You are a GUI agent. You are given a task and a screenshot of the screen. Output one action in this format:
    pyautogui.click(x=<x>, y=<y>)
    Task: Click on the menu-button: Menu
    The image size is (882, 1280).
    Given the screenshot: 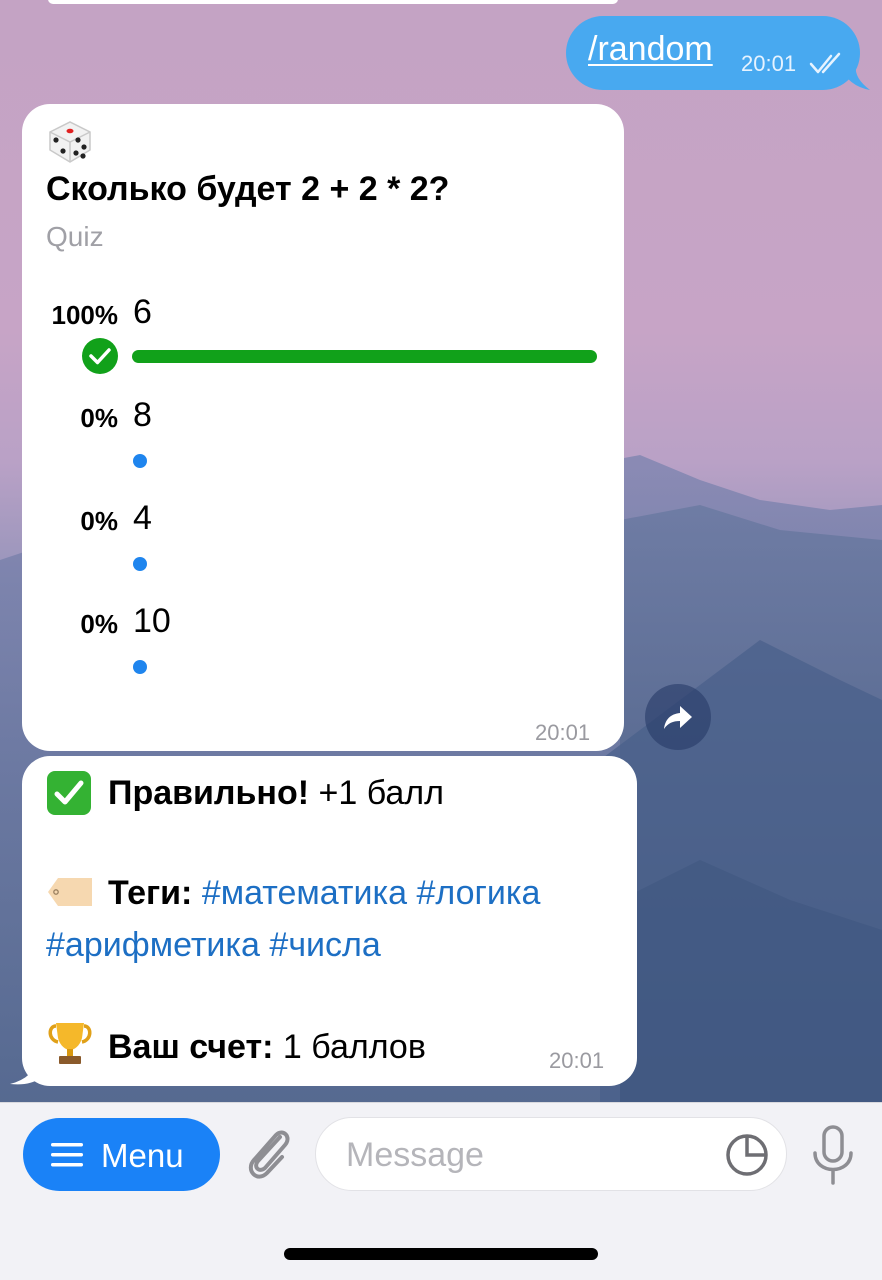 What is the action you would take?
    pyautogui.click(x=121, y=1154)
    